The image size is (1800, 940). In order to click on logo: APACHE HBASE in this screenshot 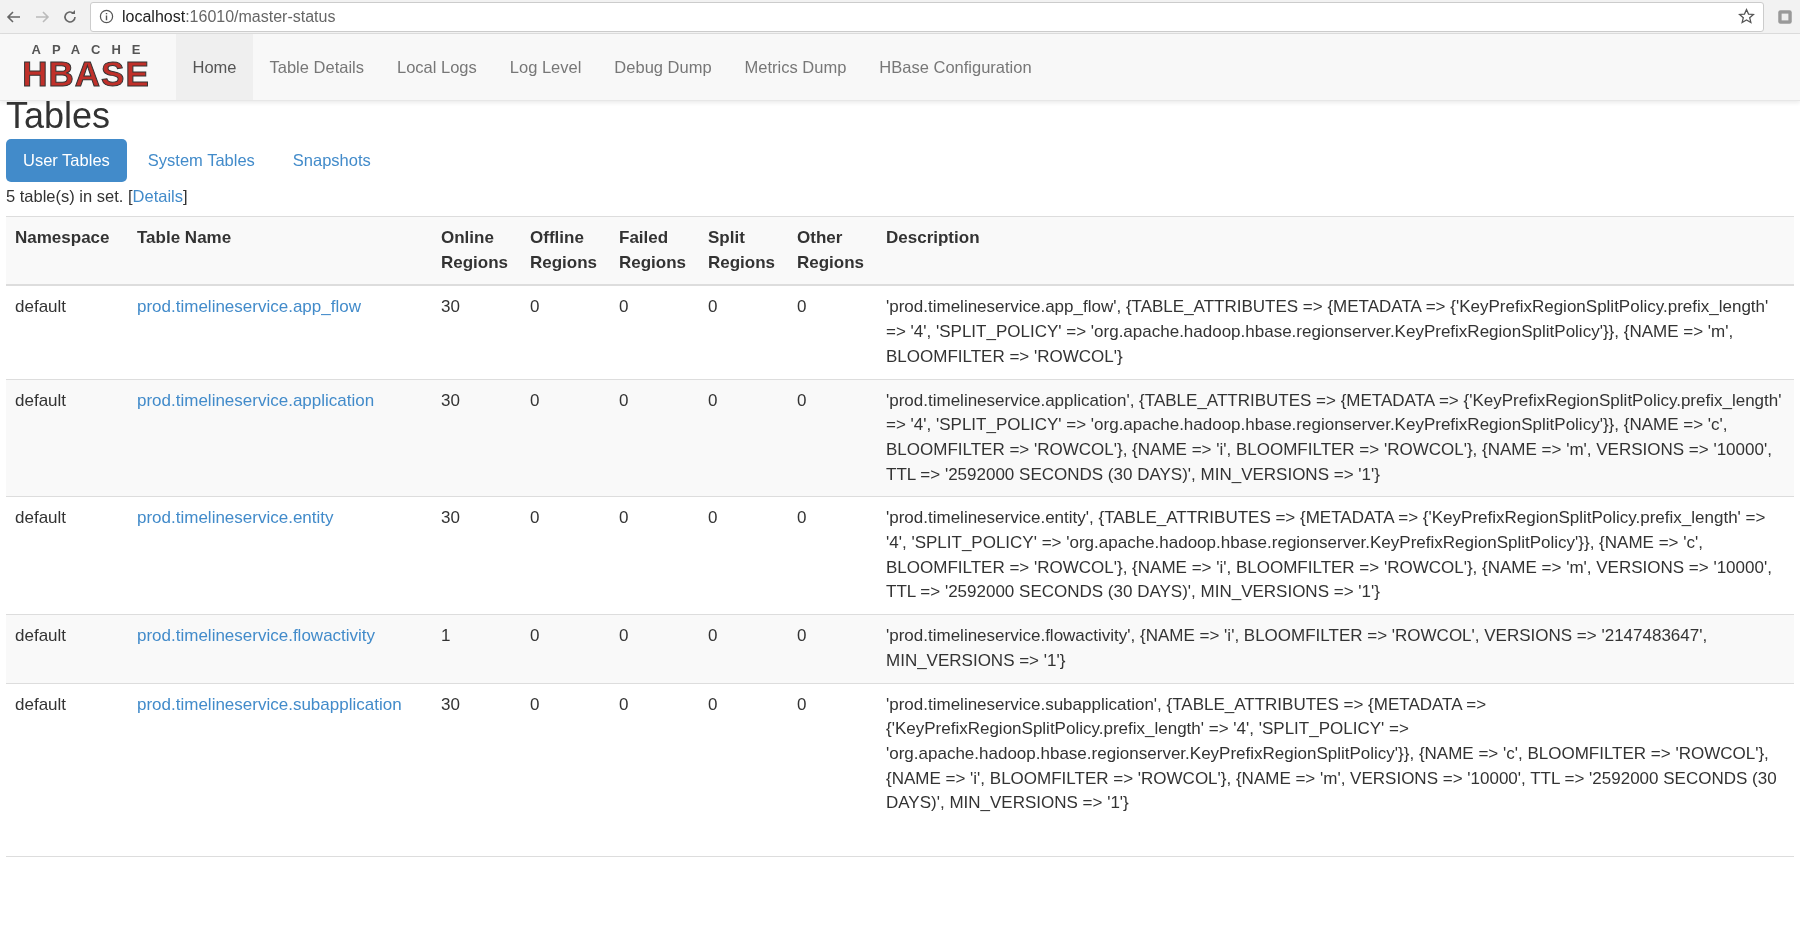, I will do `click(86, 67)`.